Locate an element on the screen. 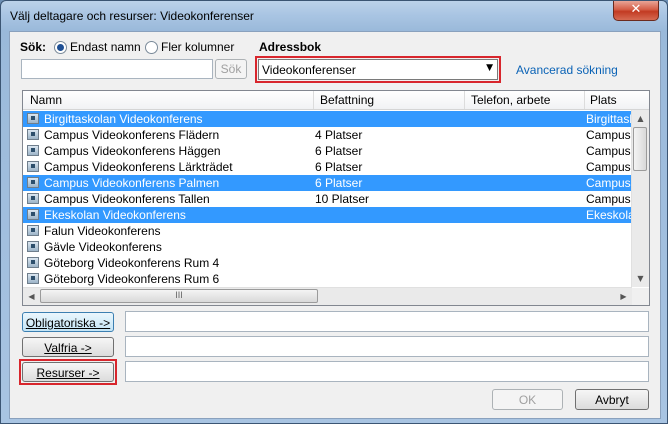 This screenshot has width=668, height=424. cell-name: Birgittaskolan Videokonferens is located at coordinates (123, 119).